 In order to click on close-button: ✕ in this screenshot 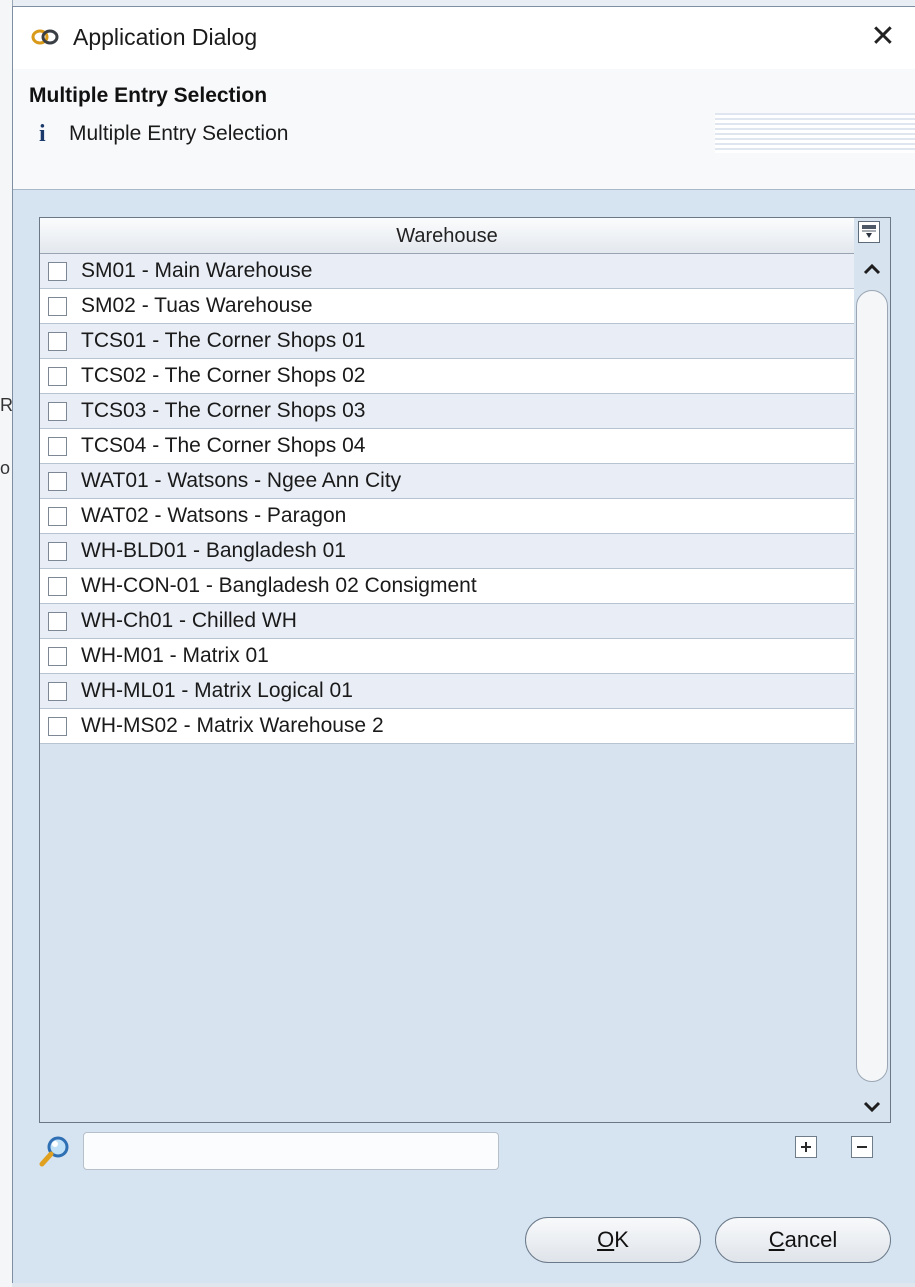, I will do `click(883, 37)`.